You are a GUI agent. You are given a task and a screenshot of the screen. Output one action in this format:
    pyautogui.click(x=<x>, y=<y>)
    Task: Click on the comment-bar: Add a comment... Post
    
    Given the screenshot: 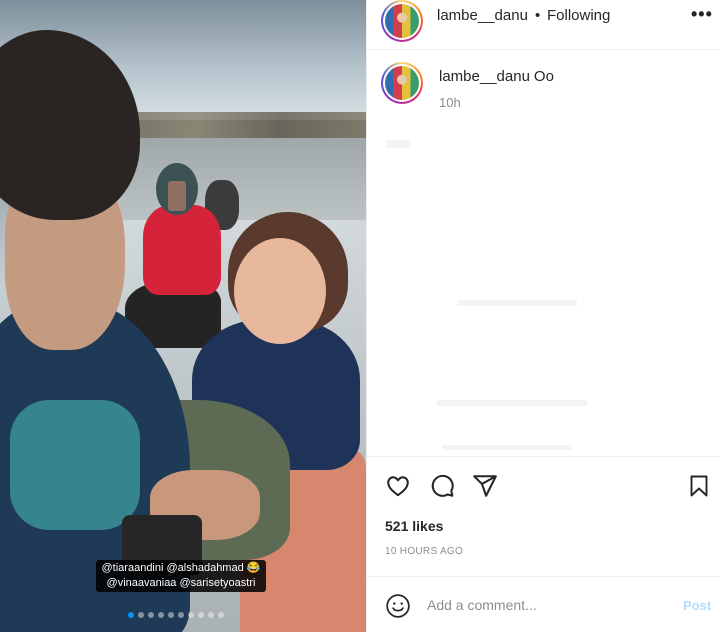 What is the action you would take?
    pyautogui.click(x=543, y=604)
    